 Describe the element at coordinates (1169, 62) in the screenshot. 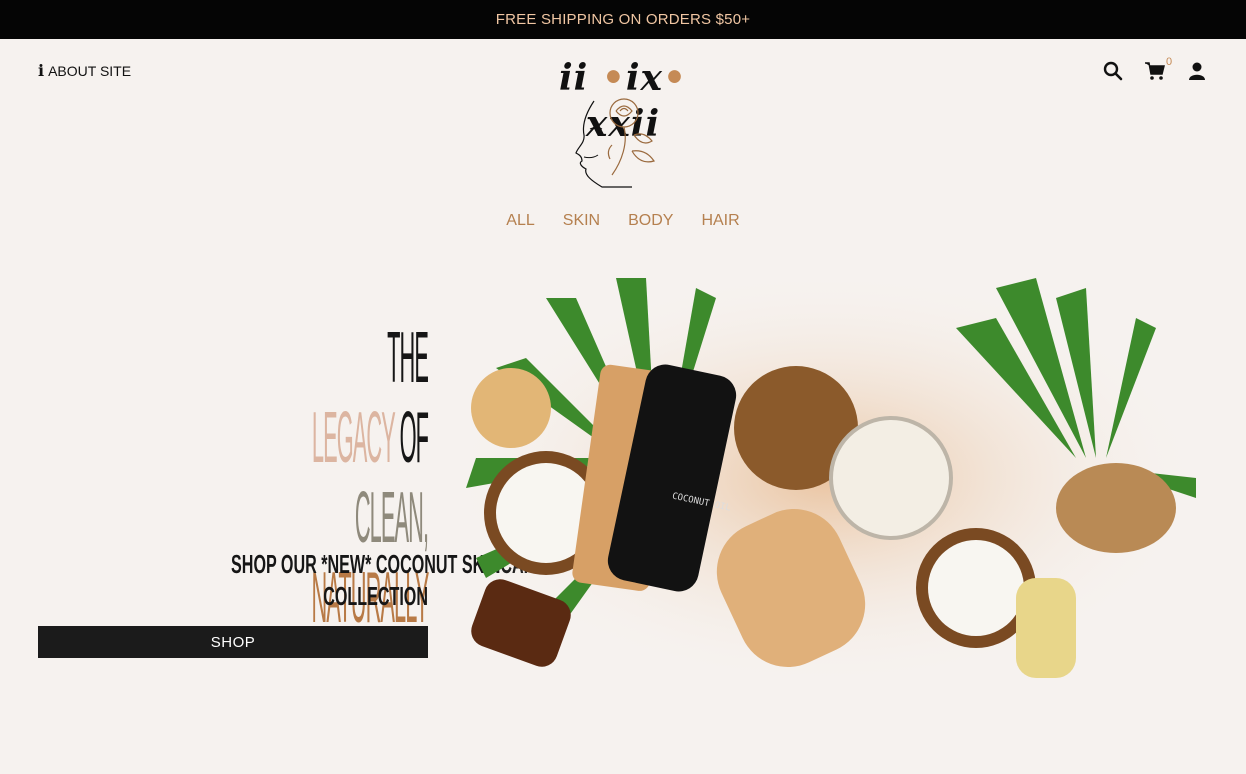

I see `cart-count-badge: 0` at that location.